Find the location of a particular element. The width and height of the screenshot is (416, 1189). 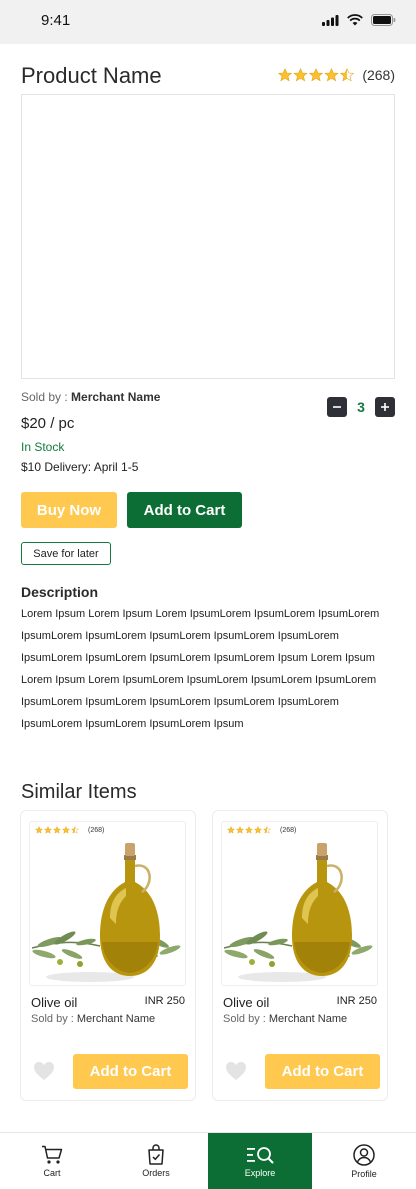

nav-label: Cart is located at coordinates (52, 1172).